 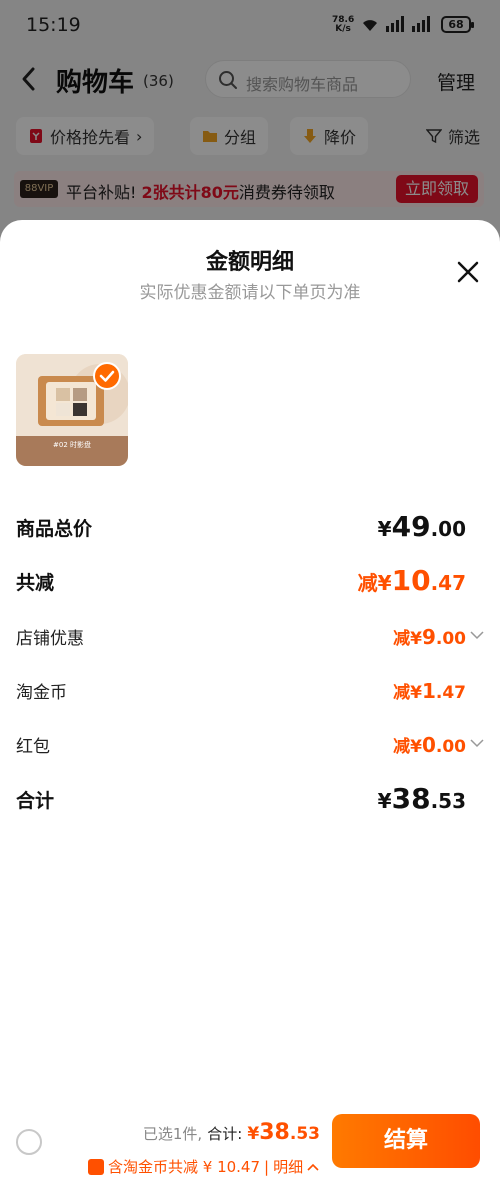 I want to click on row-total-discount: 共减 减¥10.47, so click(x=251, y=581).